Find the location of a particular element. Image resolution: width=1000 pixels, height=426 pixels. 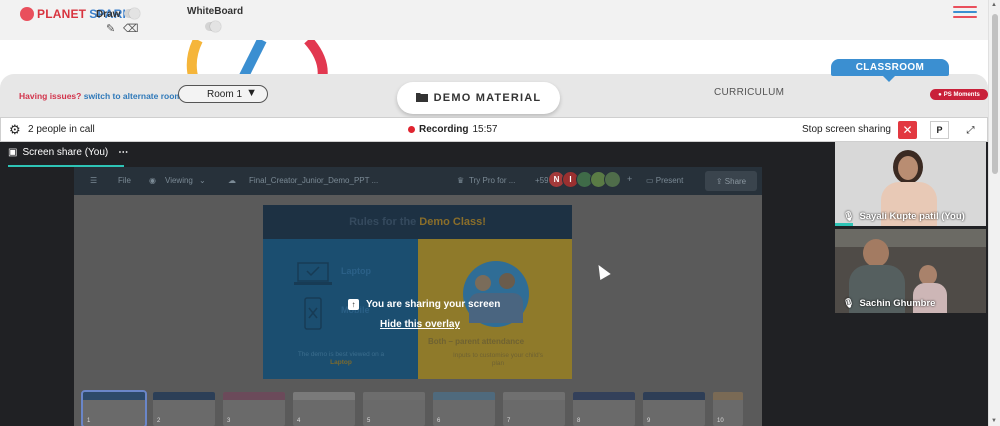

slide-thumbnail: 10 is located at coordinates (728, 409).